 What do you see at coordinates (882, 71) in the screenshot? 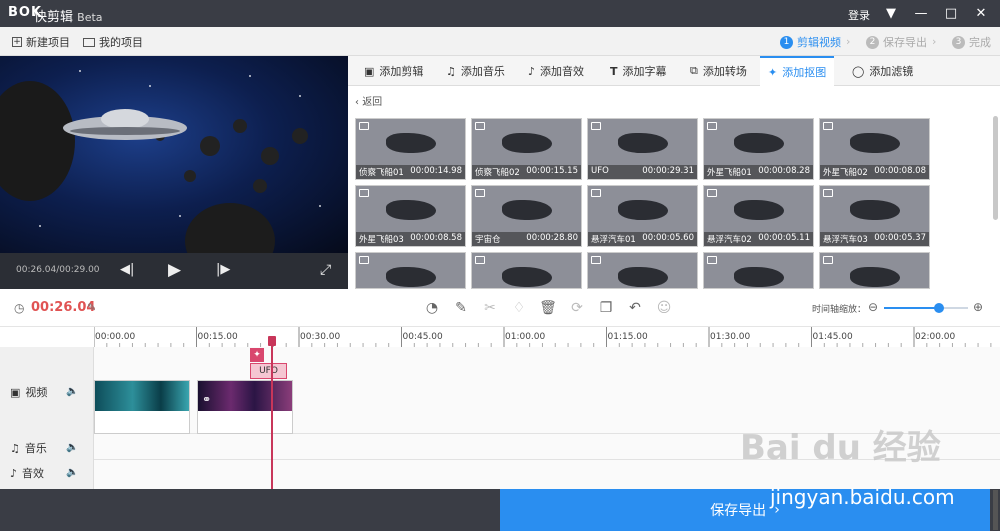
I see `tab-add-filter: ◯ 添加滤镜` at bounding box center [882, 71].